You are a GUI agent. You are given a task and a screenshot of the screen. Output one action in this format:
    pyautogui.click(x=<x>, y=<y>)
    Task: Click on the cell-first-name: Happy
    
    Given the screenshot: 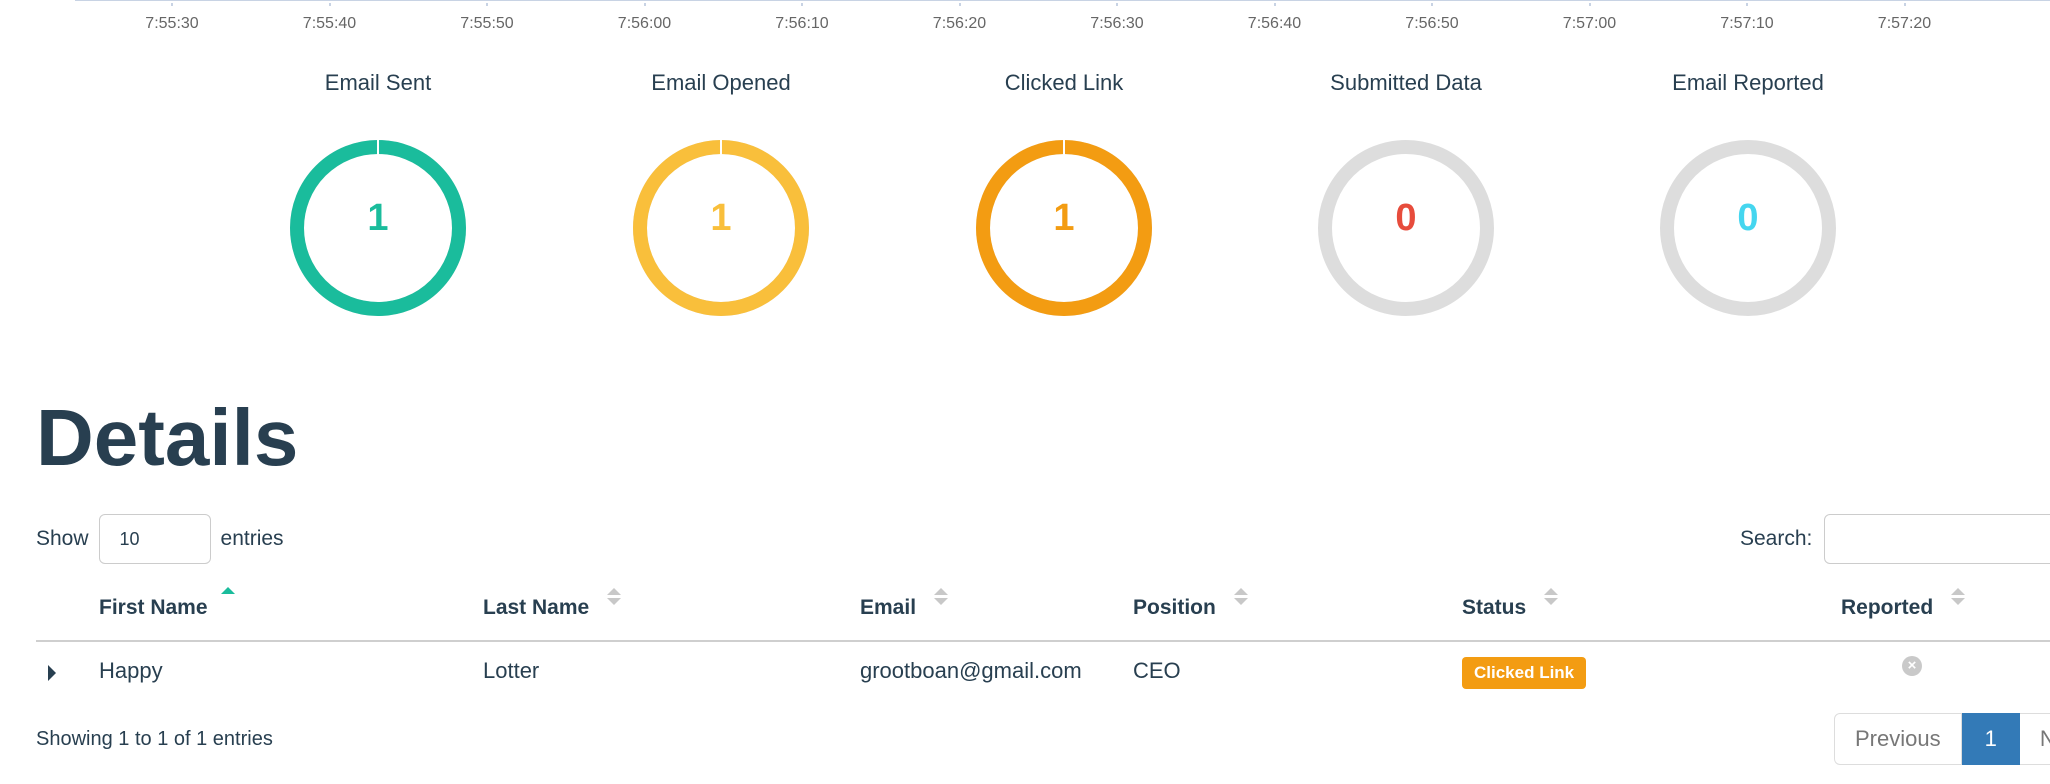 What is the action you would take?
    pyautogui.click(x=131, y=670)
    